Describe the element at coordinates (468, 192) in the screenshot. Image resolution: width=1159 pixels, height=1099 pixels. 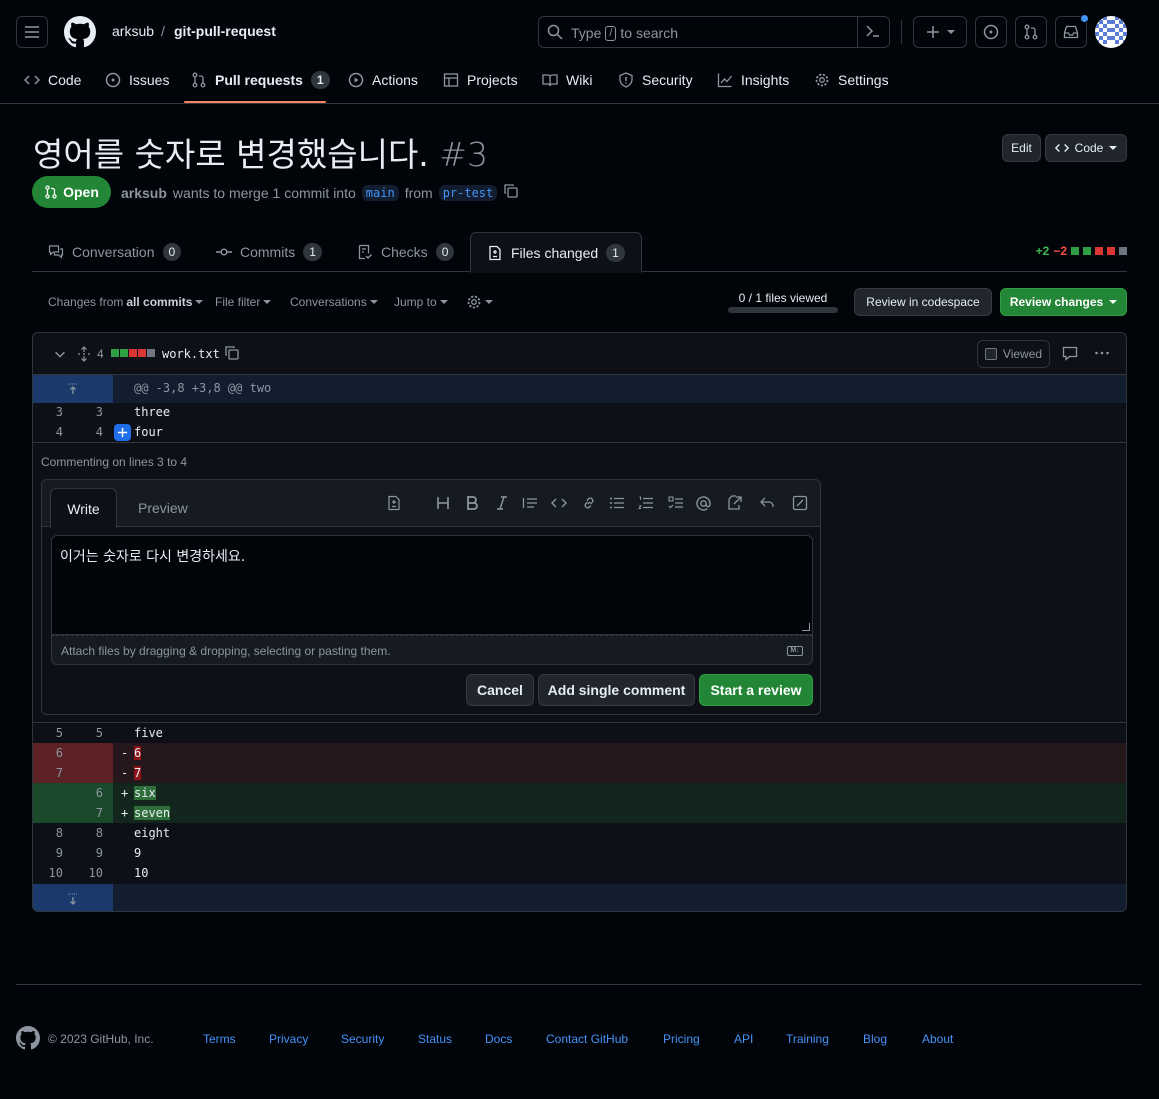
I see `head-branch: pr-test` at that location.